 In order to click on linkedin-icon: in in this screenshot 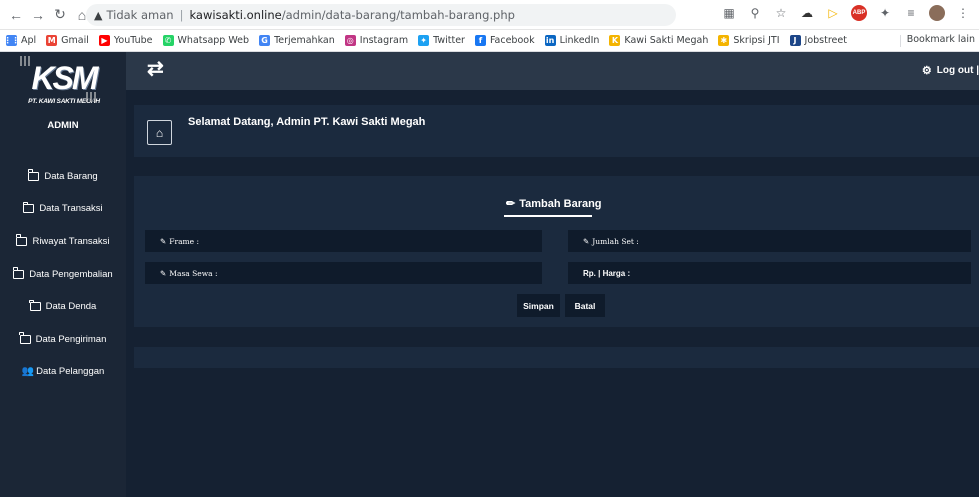, I will do `click(550, 40)`.